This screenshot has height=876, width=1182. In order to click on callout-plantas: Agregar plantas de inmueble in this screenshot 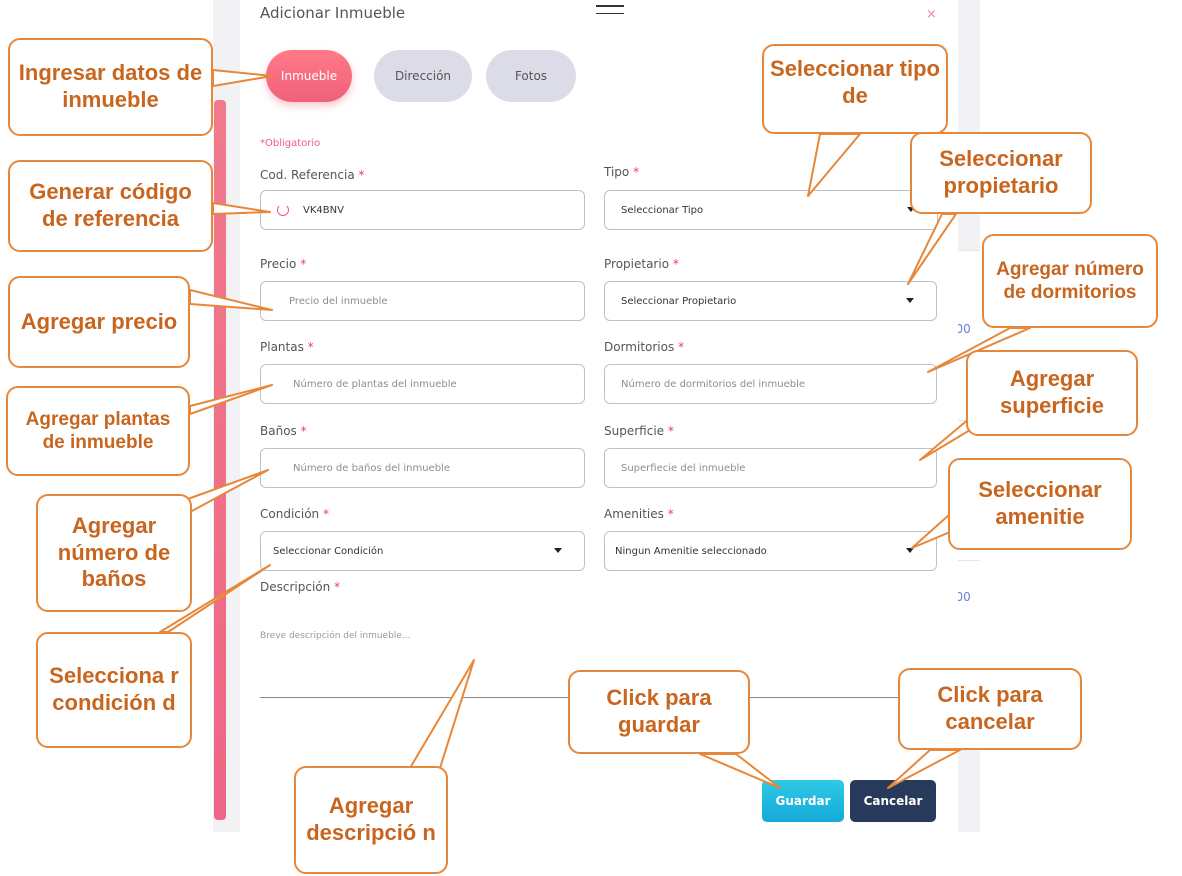, I will do `click(98, 431)`.